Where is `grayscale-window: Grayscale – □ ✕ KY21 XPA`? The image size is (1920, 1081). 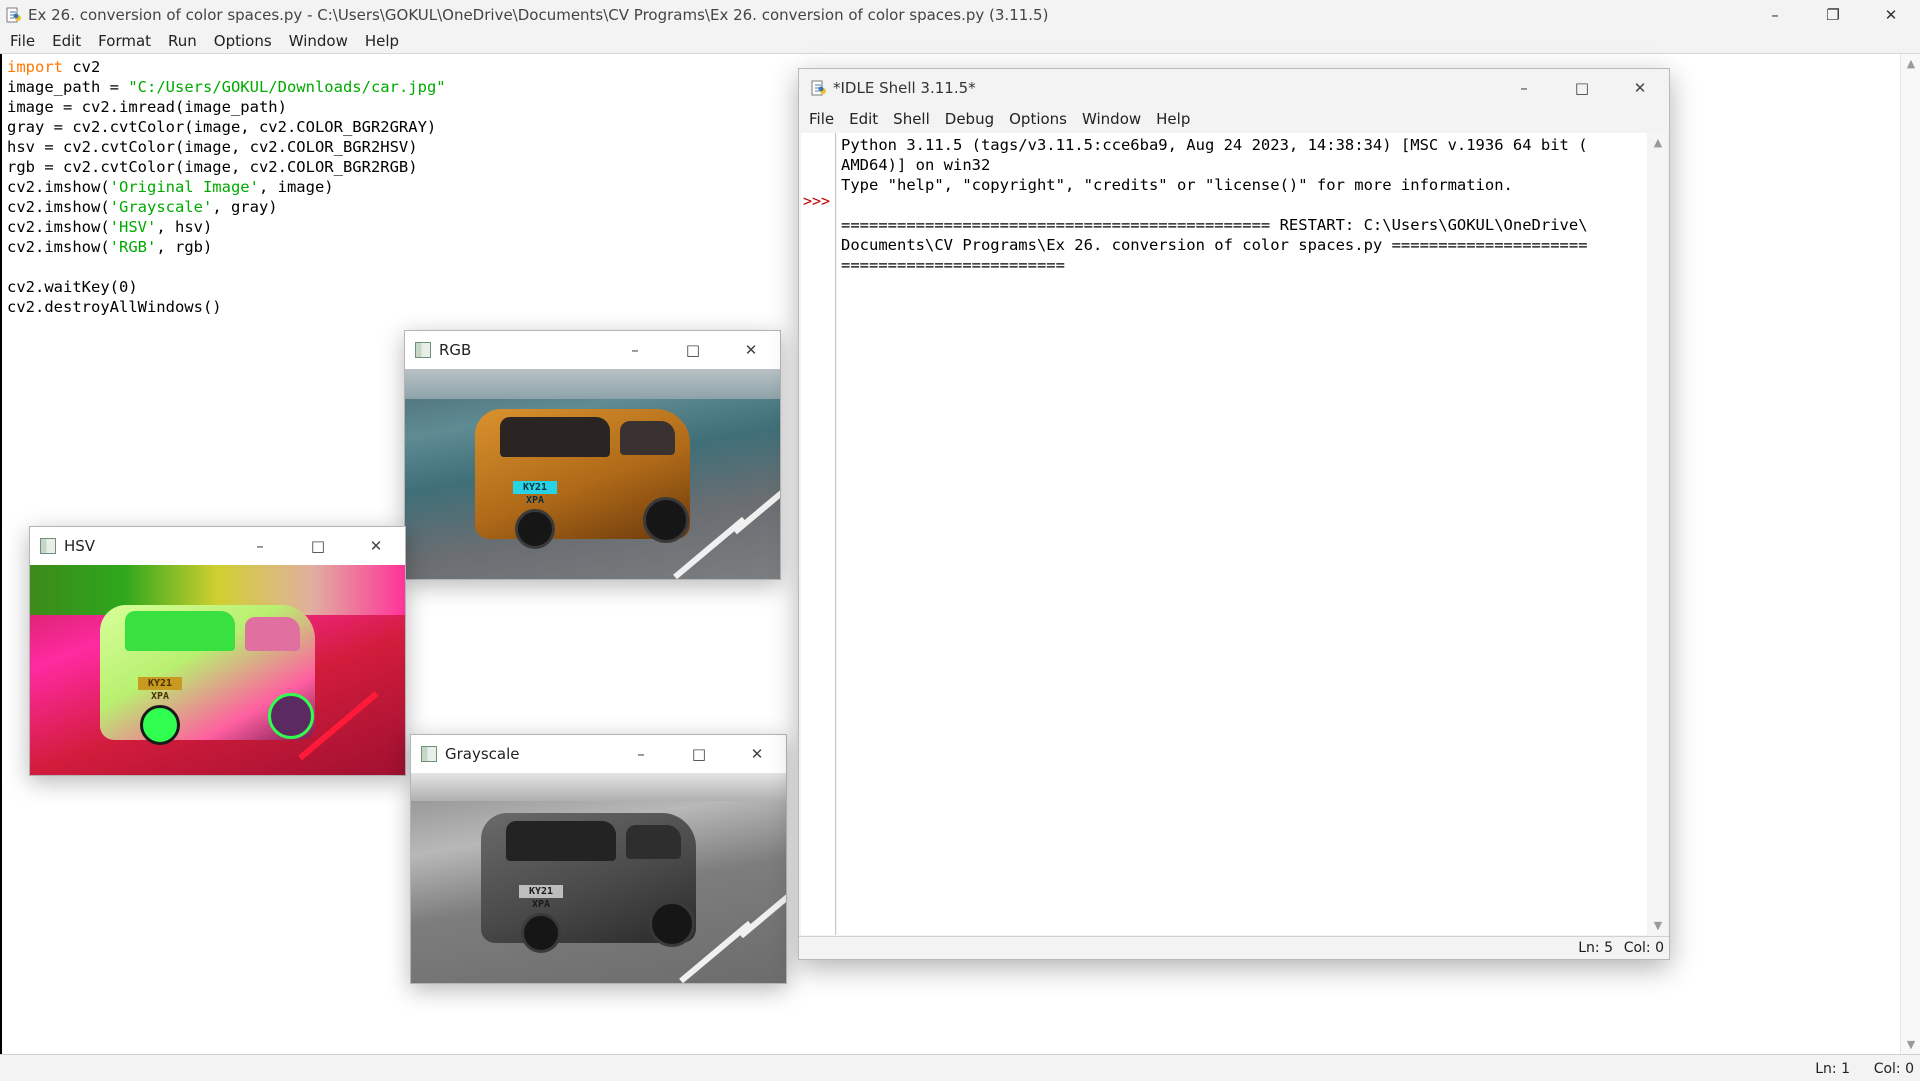 grayscale-window: Grayscale – □ ✕ KY21 XPA is located at coordinates (598, 859).